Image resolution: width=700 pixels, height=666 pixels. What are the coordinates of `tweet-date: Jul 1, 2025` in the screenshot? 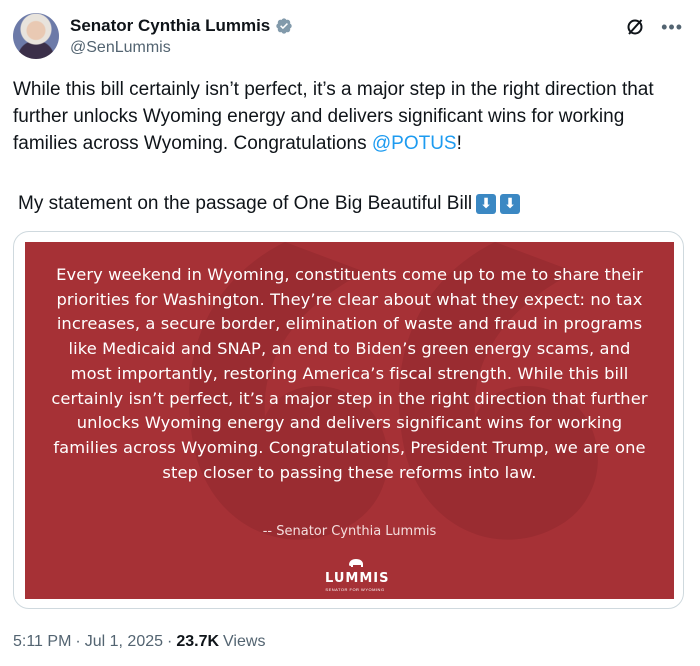 It's located at (124, 642).